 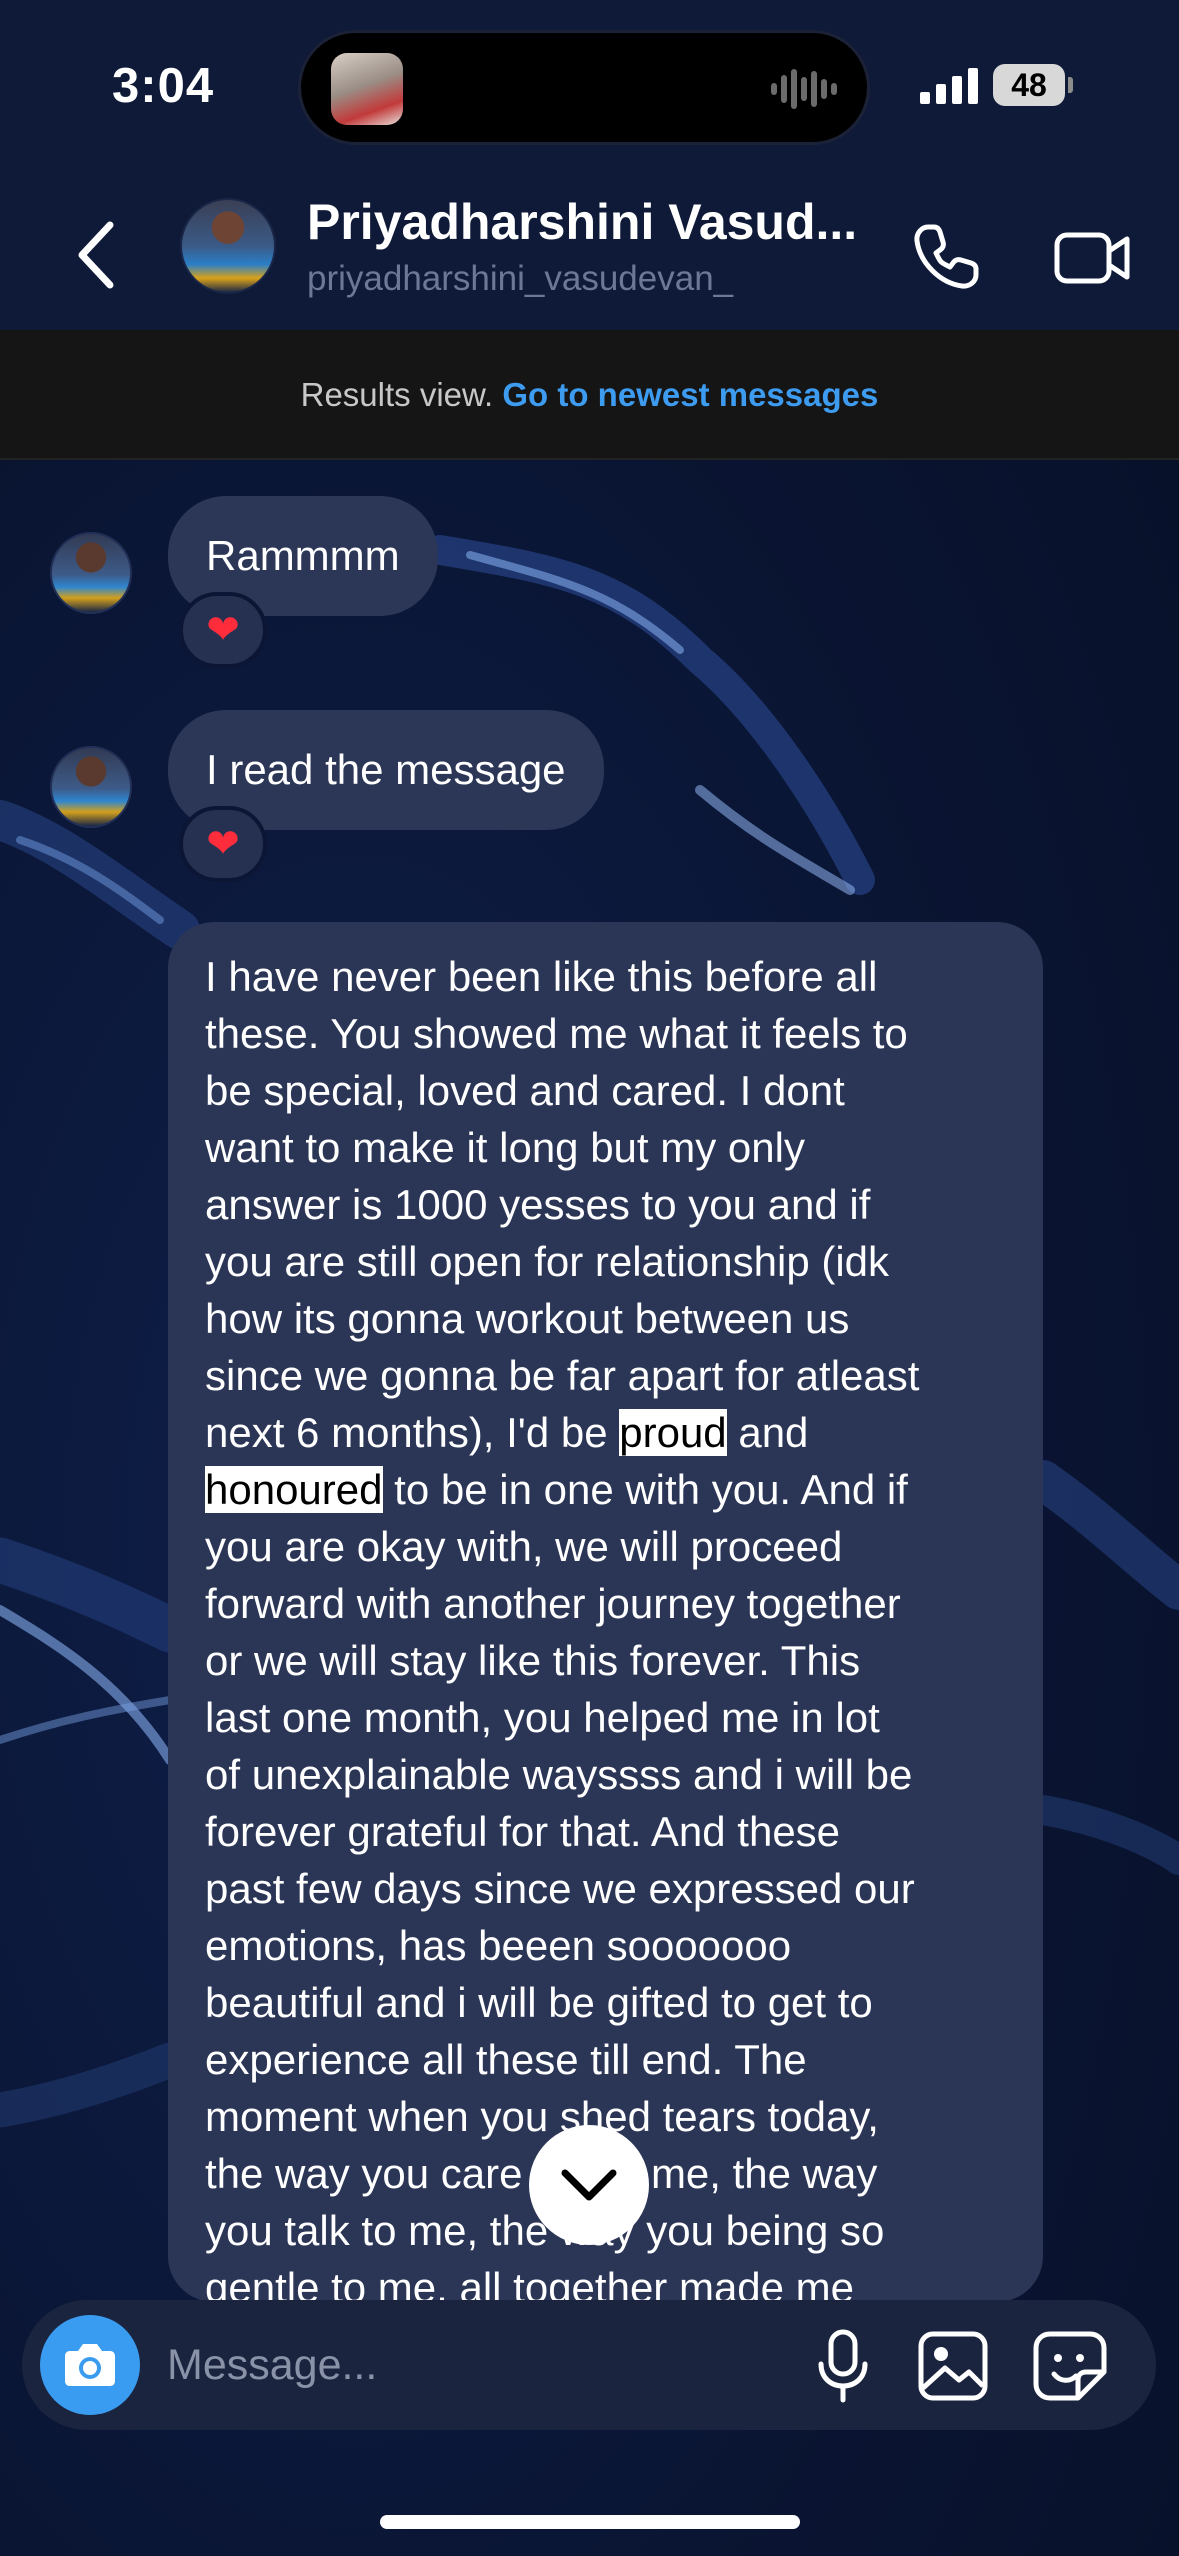 What do you see at coordinates (955, 2366) in the screenshot?
I see `gallery-icon` at bounding box center [955, 2366].